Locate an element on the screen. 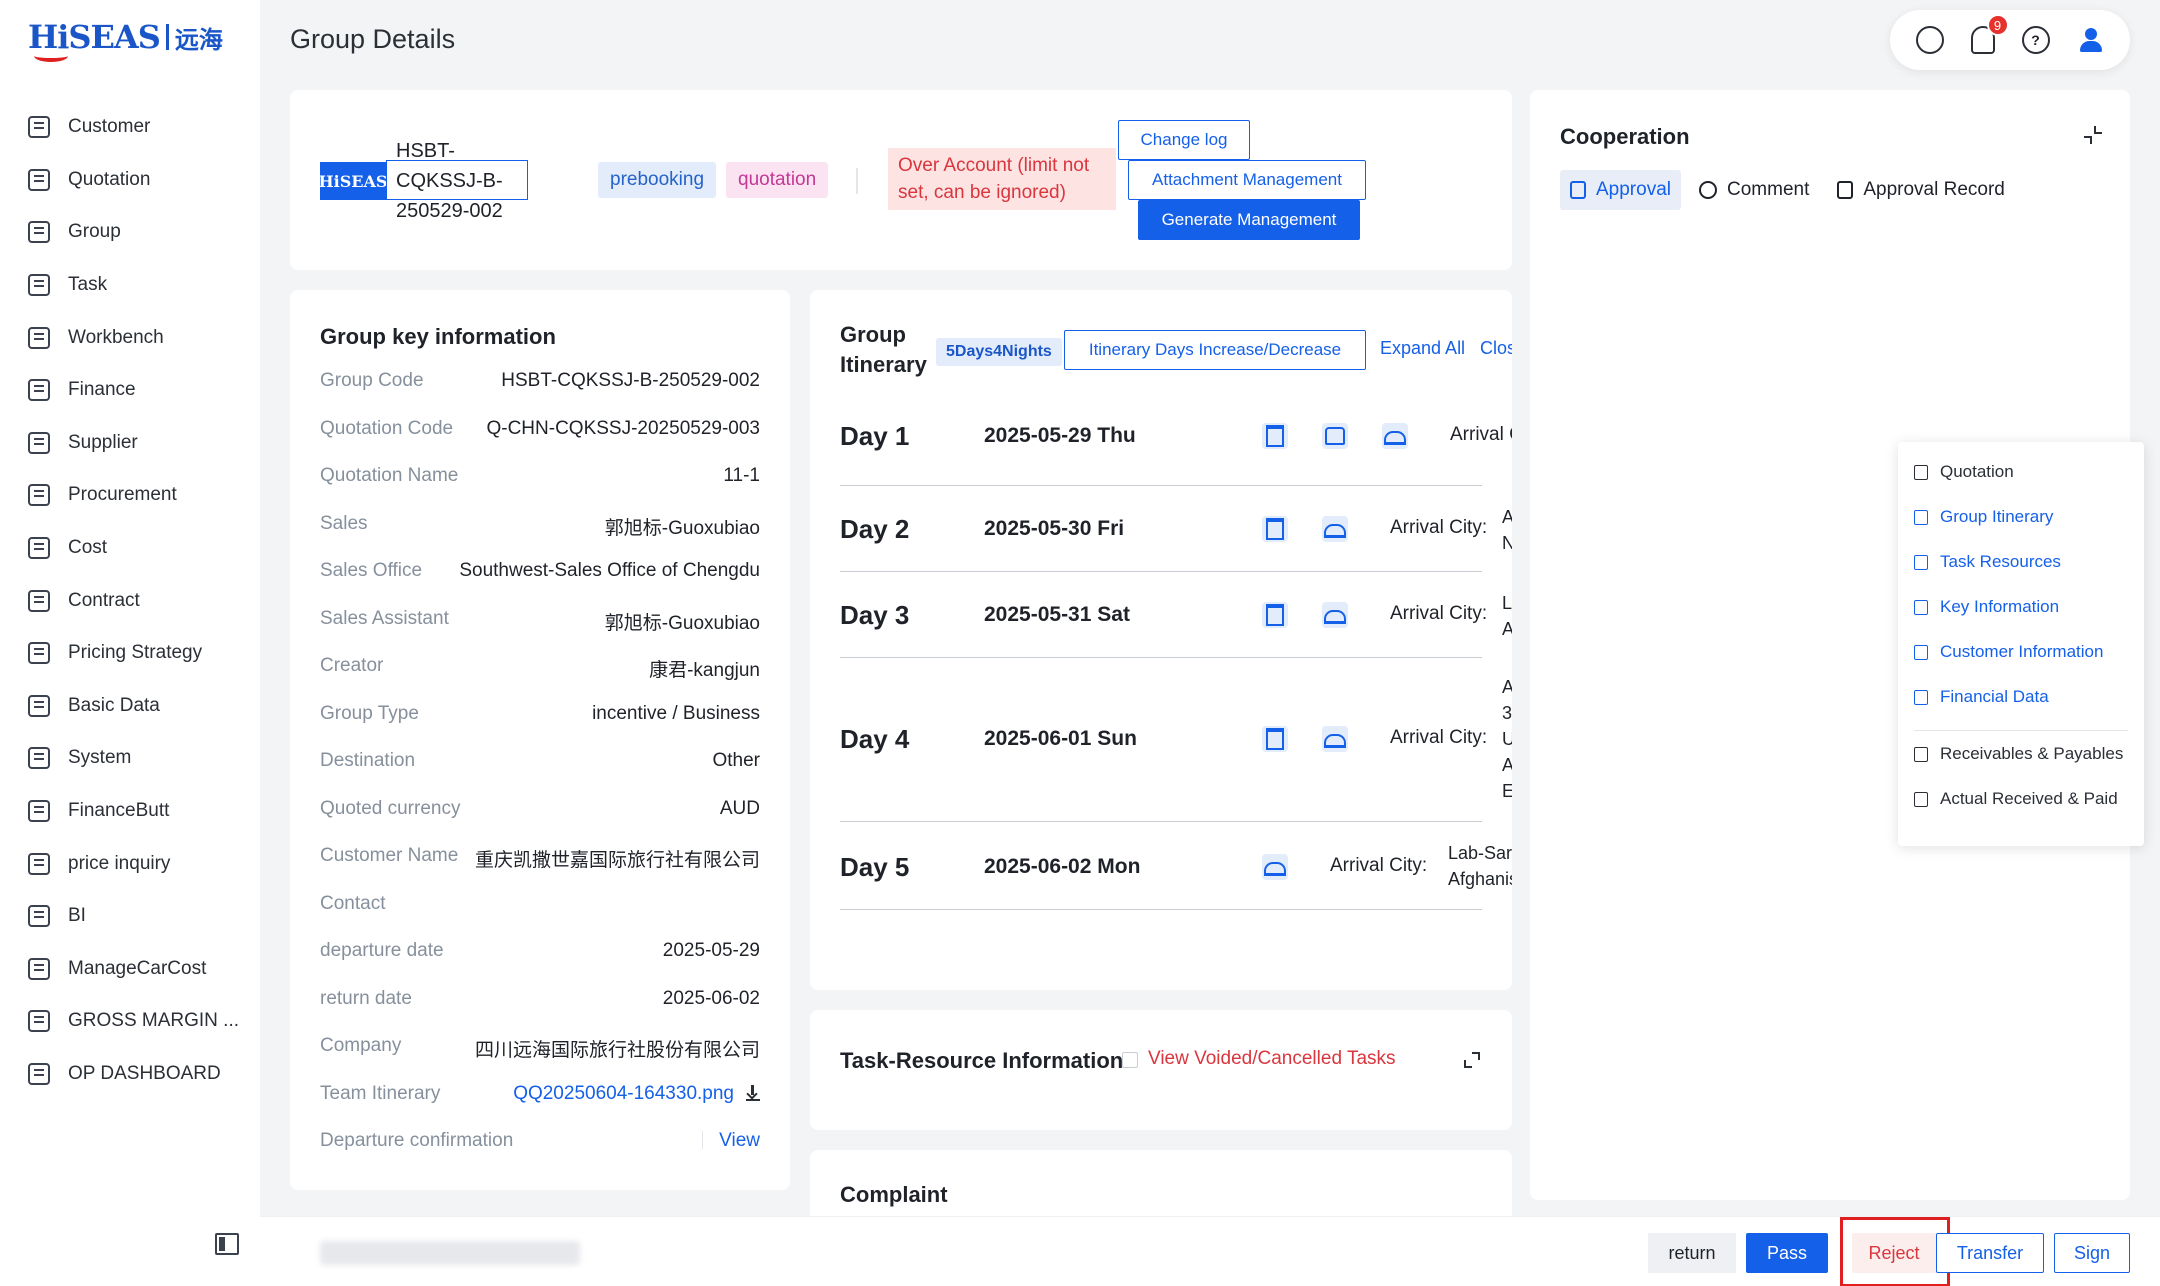 The height and width of the screenshot is (1286, 2160). sidebar-item-pricing-strategy: Pricing Strategy is located at coordinates (133, 653).